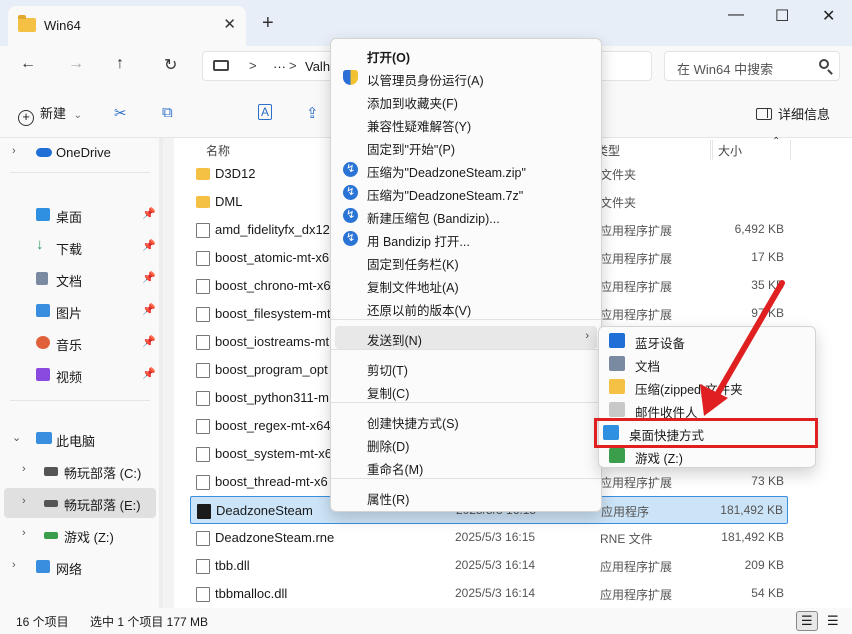  What do you see at coordinates (79, 215) in the screenshot?
I see `sidebar-item-desktop: 桌面 📌` at bounding box center [79, 215].